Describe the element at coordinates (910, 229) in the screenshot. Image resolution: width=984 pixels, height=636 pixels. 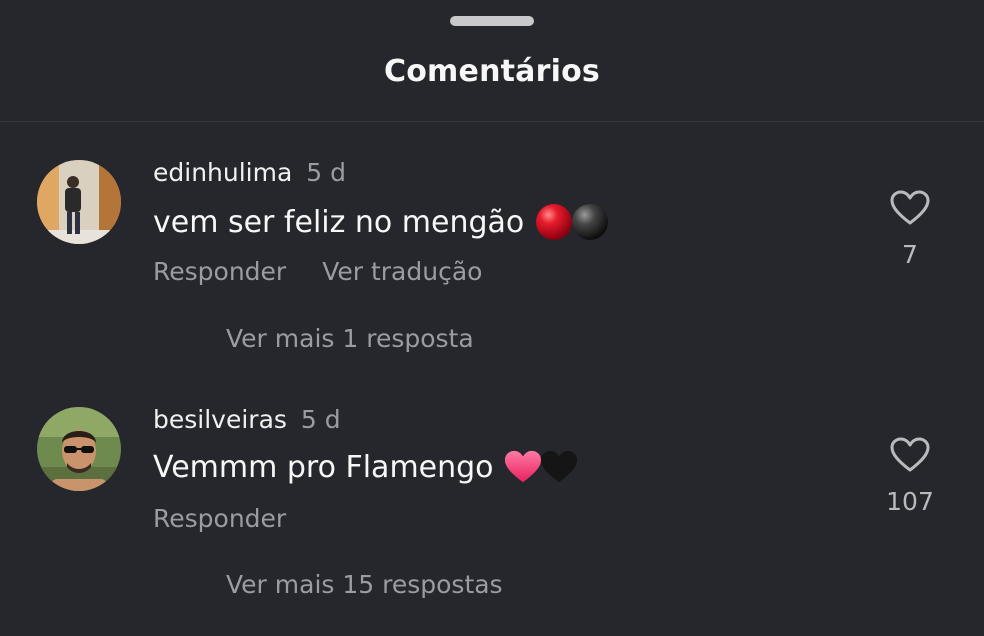
I see `like-group: 7` at that location.